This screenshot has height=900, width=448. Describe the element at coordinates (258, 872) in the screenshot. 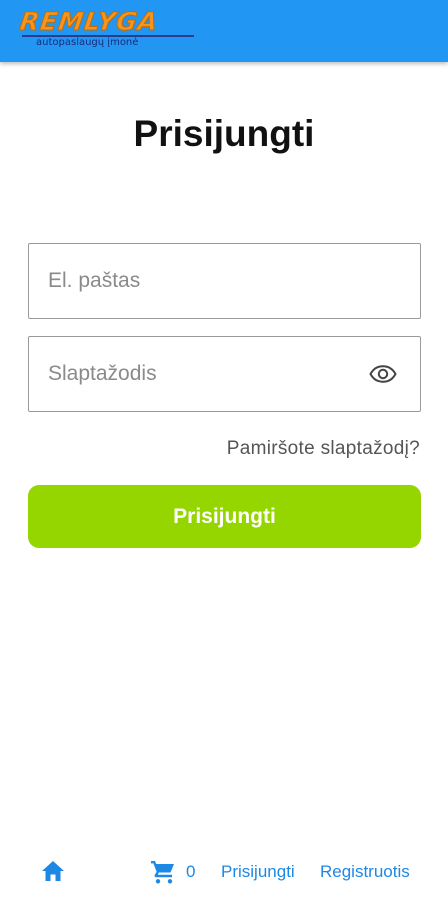

I see `nav-login-link: Prisijungti` at that location.